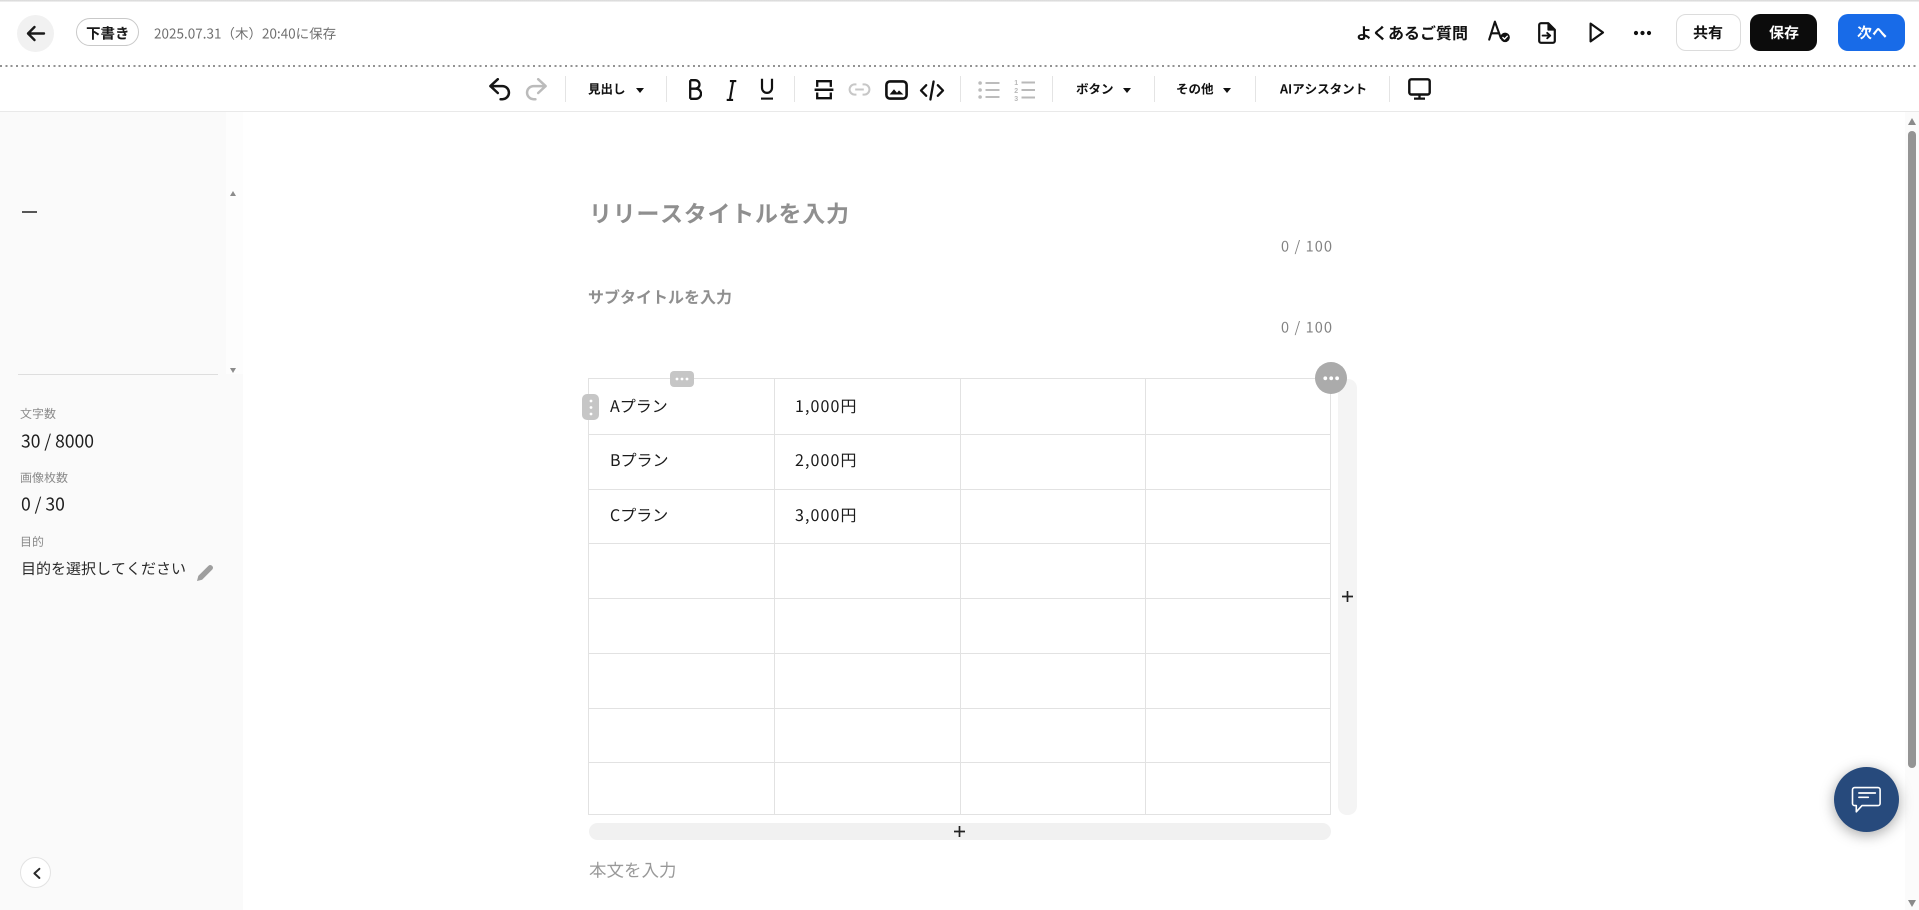  What do you see at coordinates (1016, 98) in the screenshot?
I see `svg-text: 3` at bounding box center [1016, 98].